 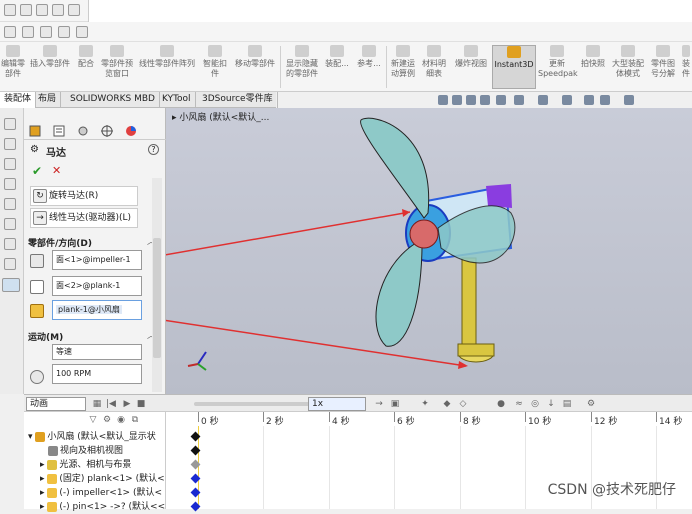 I want to click on hide-show-items-icon, so click(x=567, y=100).